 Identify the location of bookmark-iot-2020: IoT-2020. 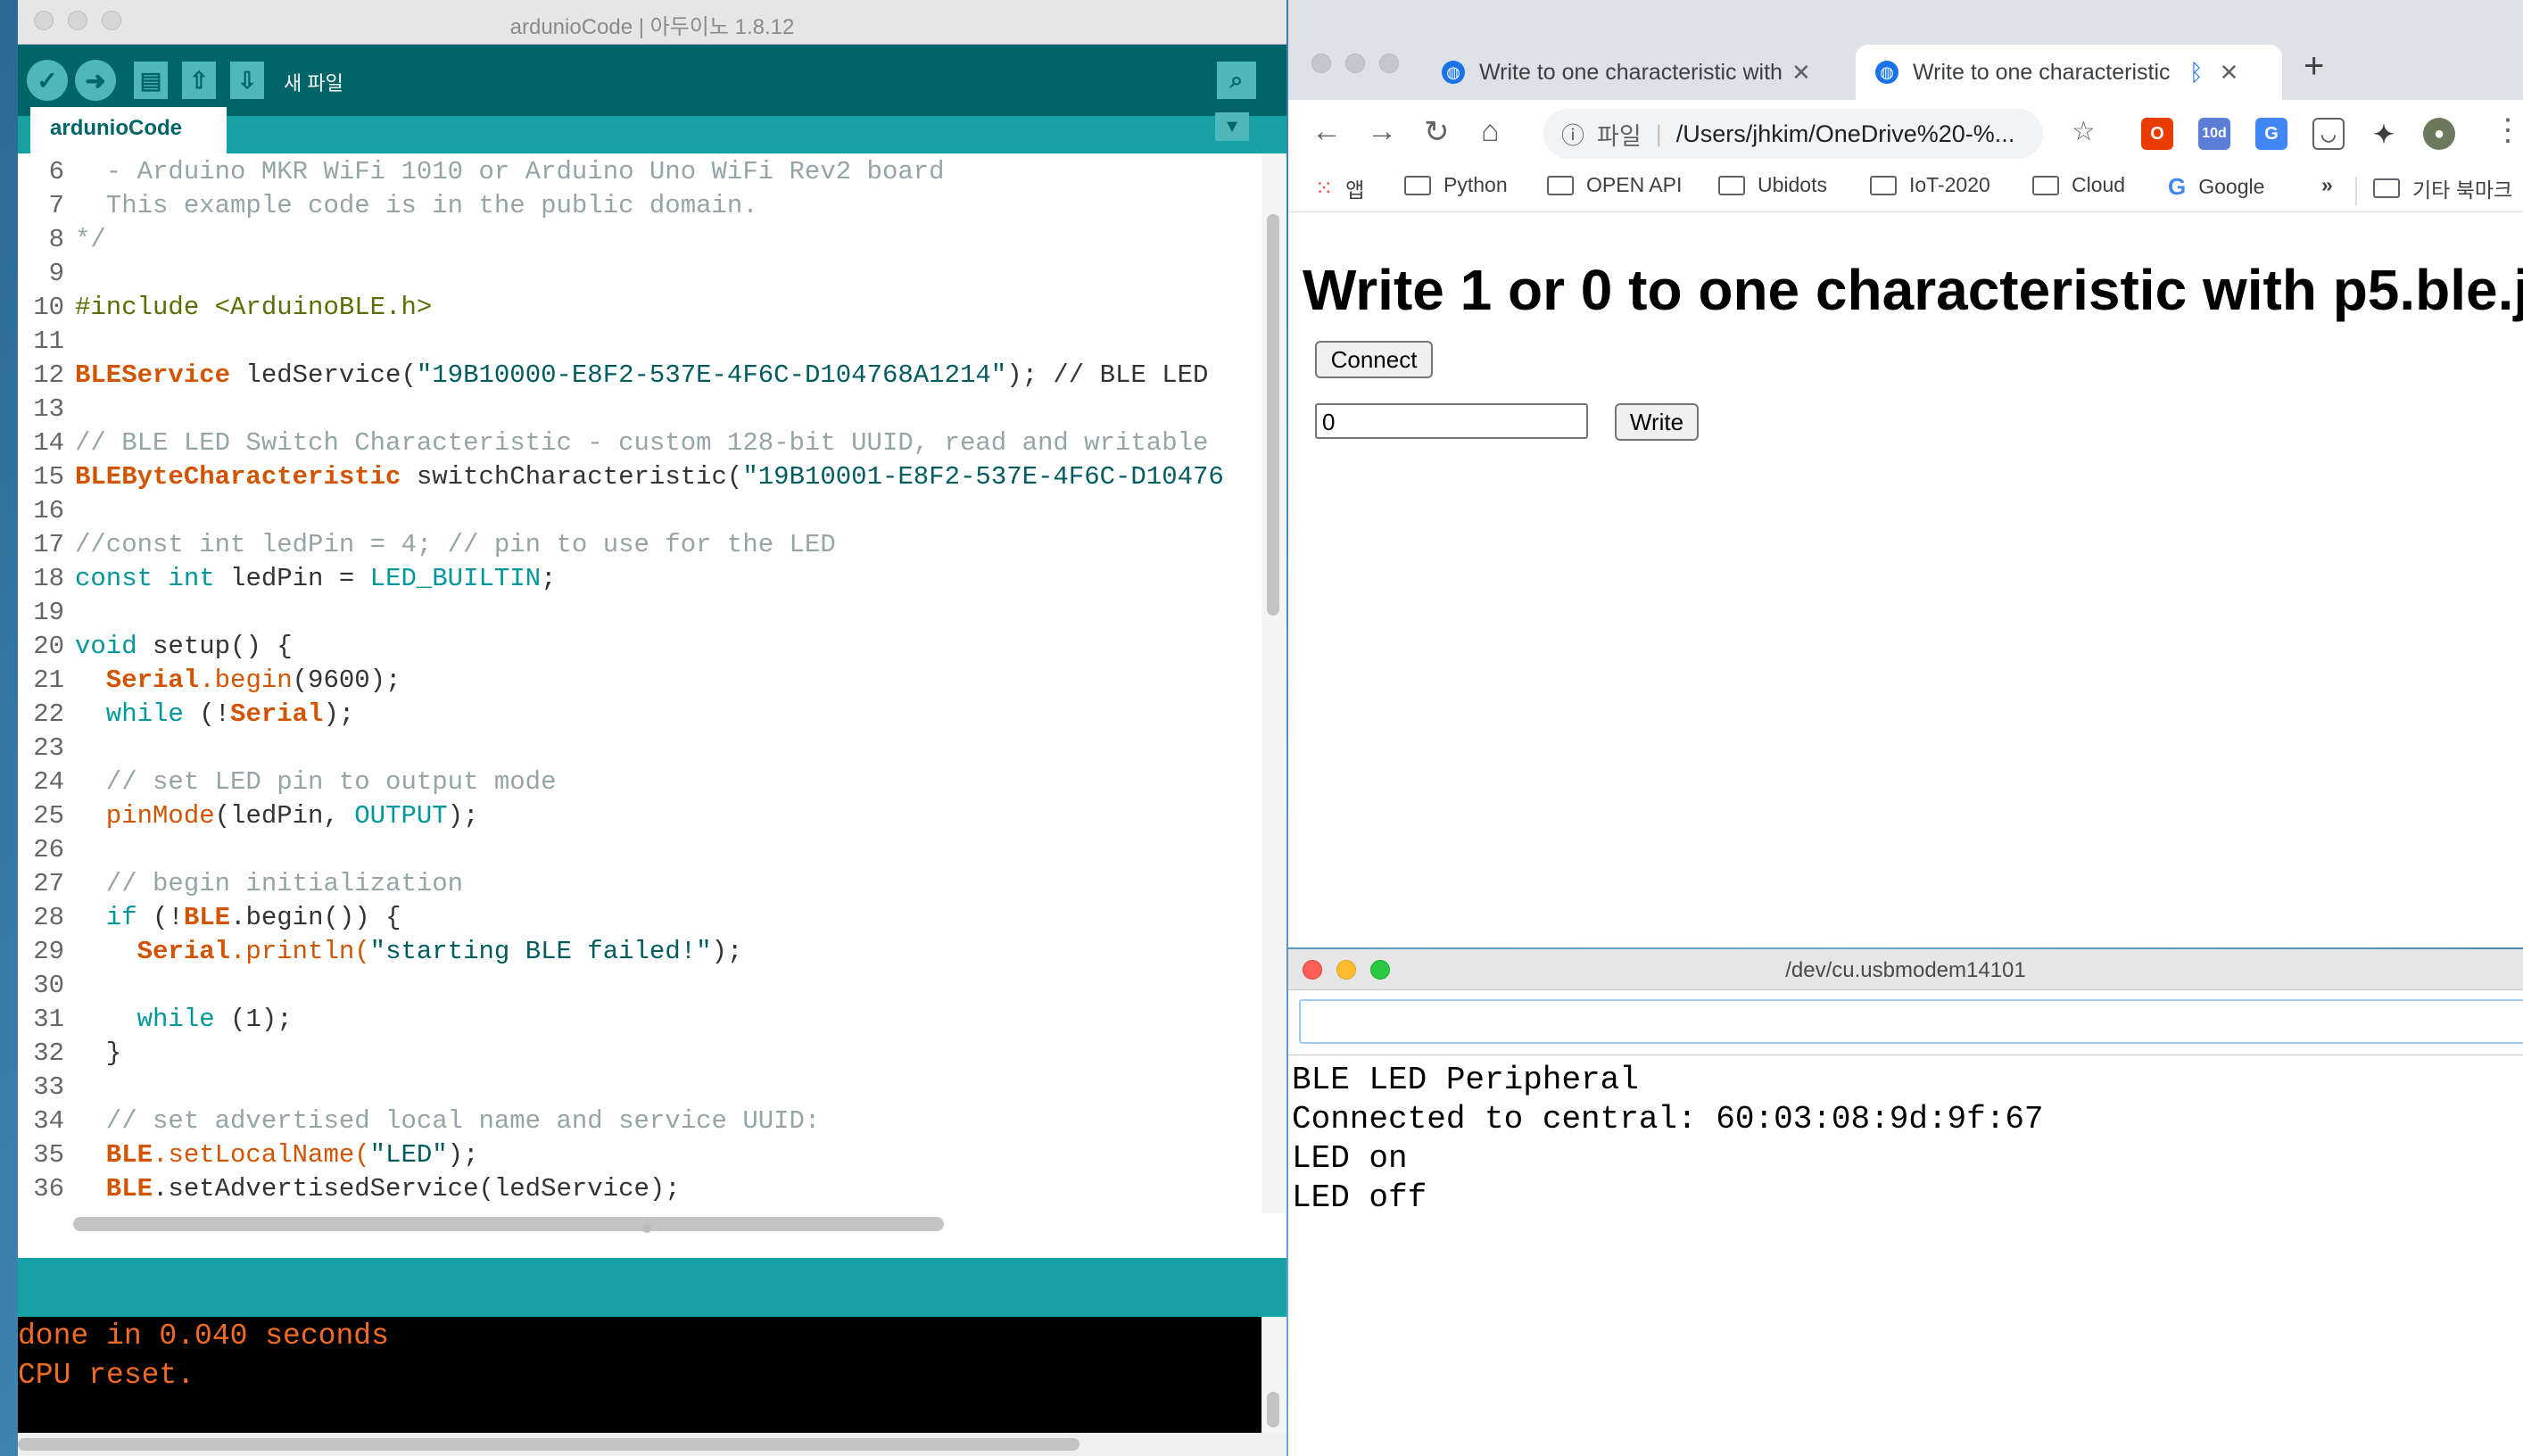
(1930, 185).